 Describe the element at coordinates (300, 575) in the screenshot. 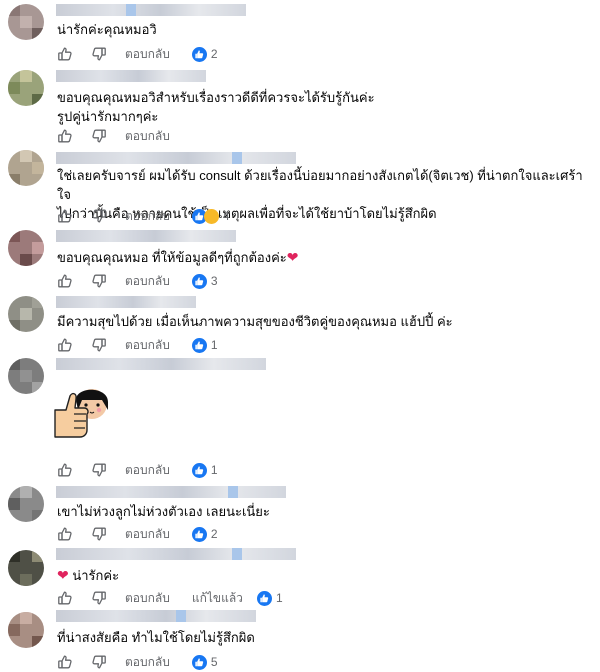

I see `comment-item: ❤ น่ารักค่ะ ตอบกลับ แก้ไขแล้ว 1` at that location.